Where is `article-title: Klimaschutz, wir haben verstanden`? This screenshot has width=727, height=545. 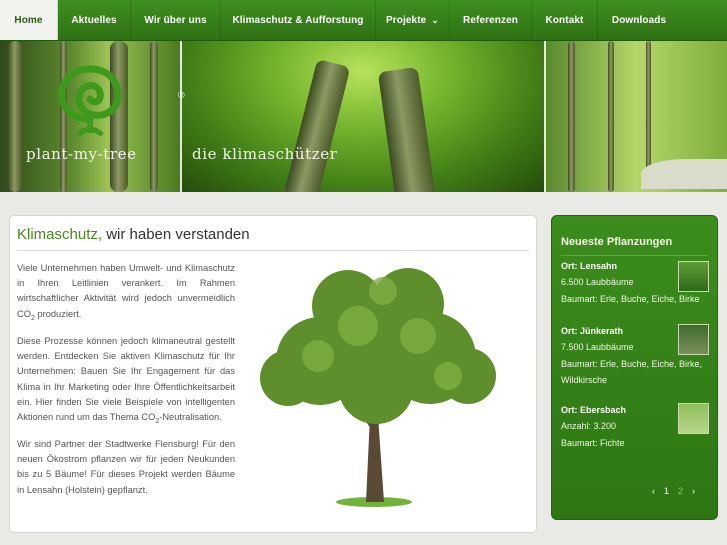 article-title: Klimaschutz, wir haben verstanden is located at coordinates (133, 234).